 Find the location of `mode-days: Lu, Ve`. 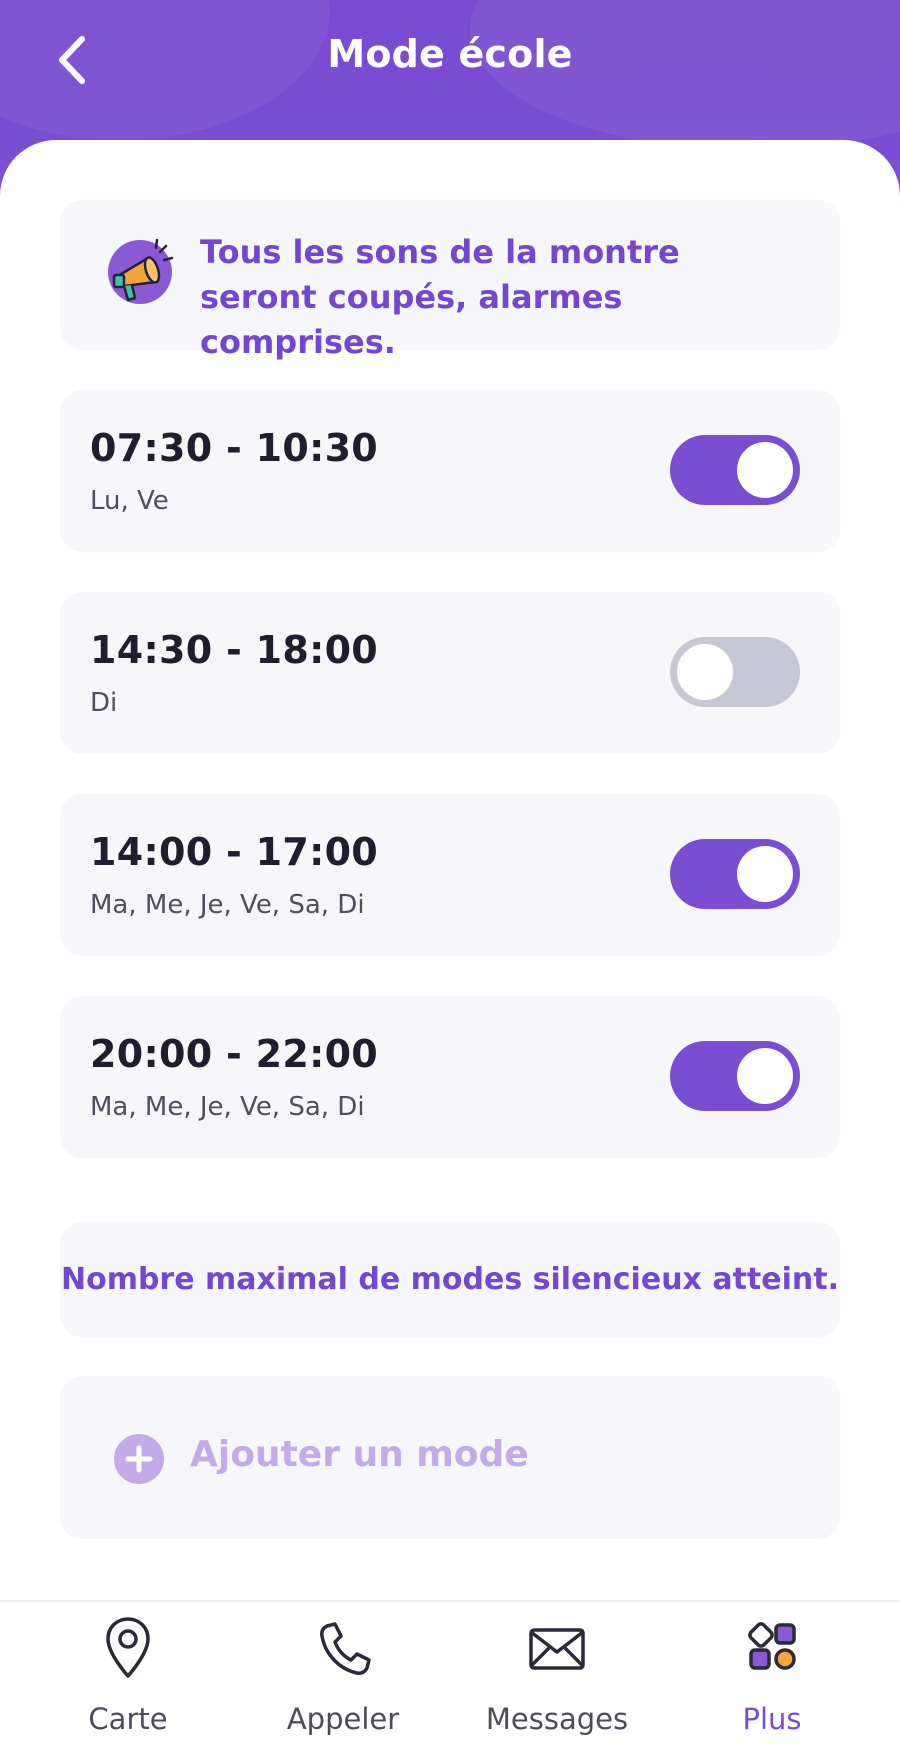

mode-days: Lu, Ve is located at coordinates (129, 501).